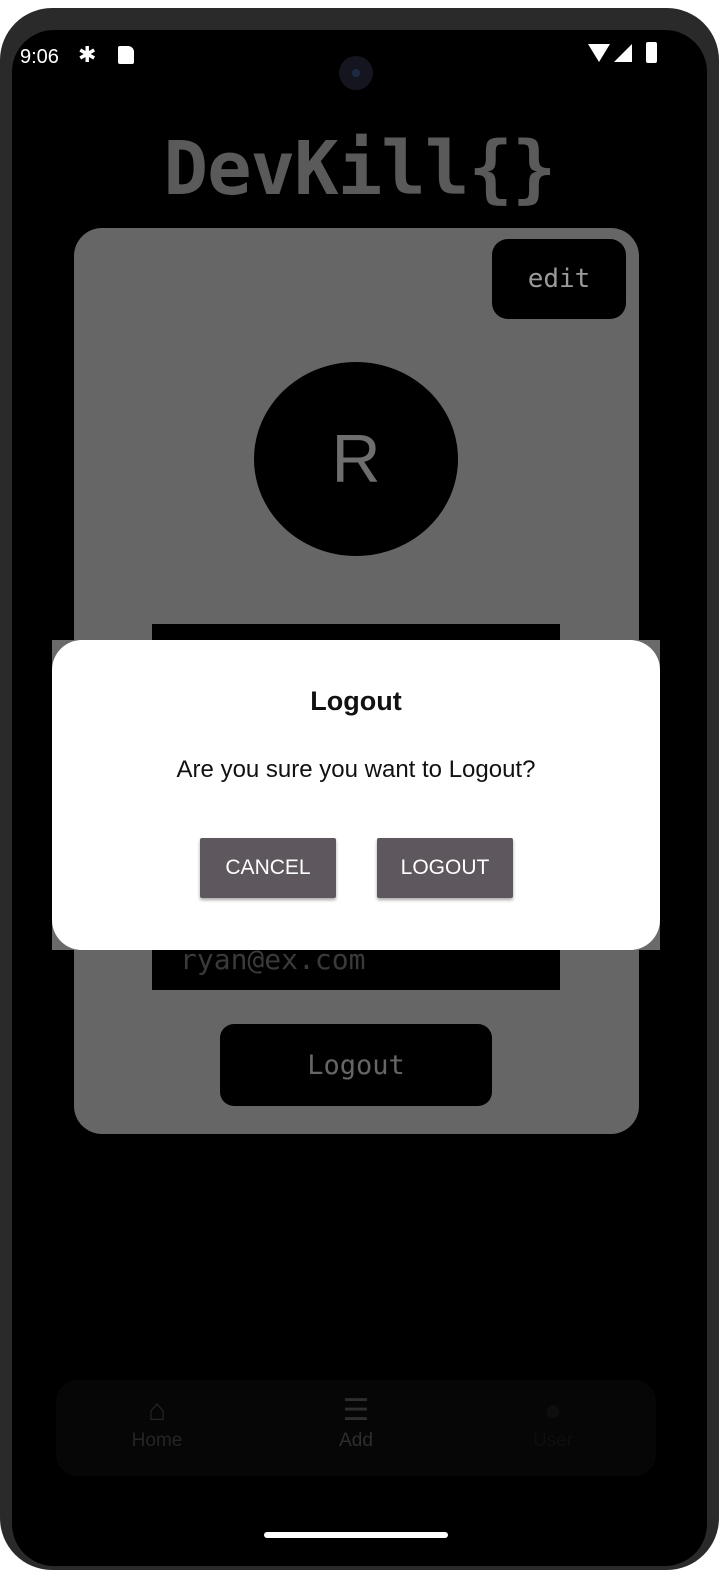  I want to click on app-title: DevKill{}, so click(360, 169).